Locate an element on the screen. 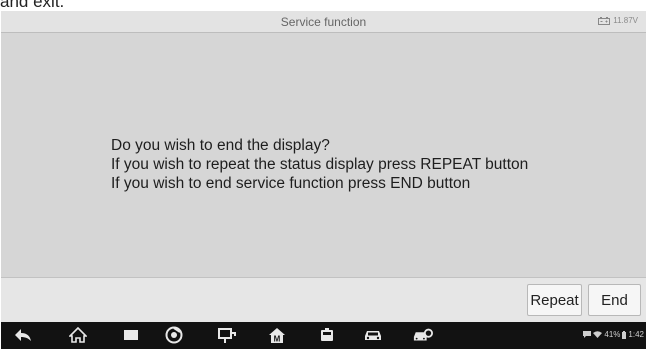 Image resolution: width=646 pixels, height=349 pixels. vci-icon is located at coordinates (227, 335).